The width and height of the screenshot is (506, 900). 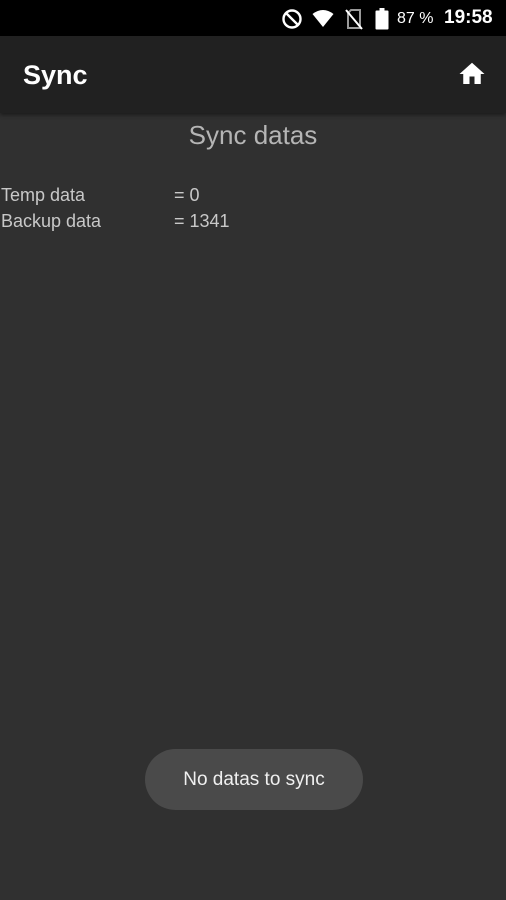 What do you see at coordinates (51, 221) in the screenshot?
I see `backup-data-label: Backup data` at bounding box center [51, 221].